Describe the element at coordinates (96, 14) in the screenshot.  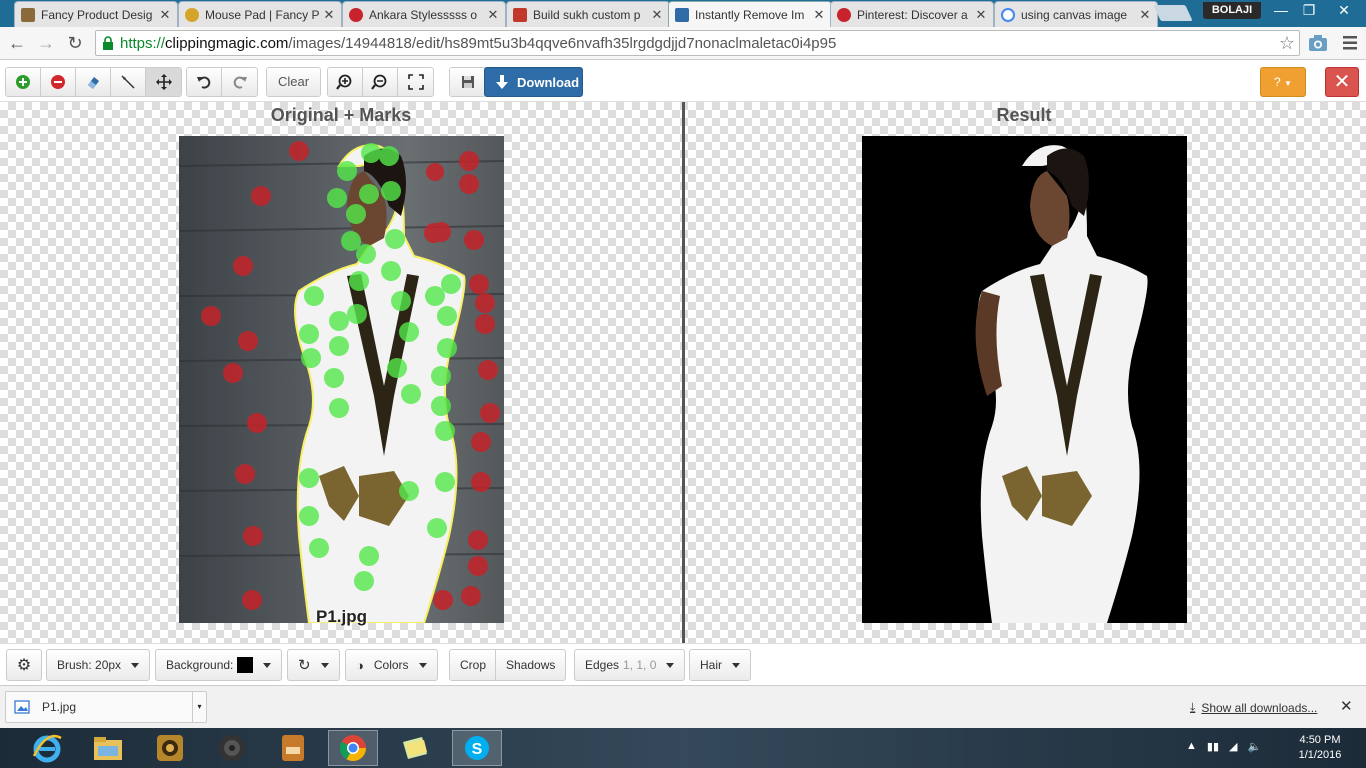
I see `browser-tab: Fancy Product Desig ✕` at that location.